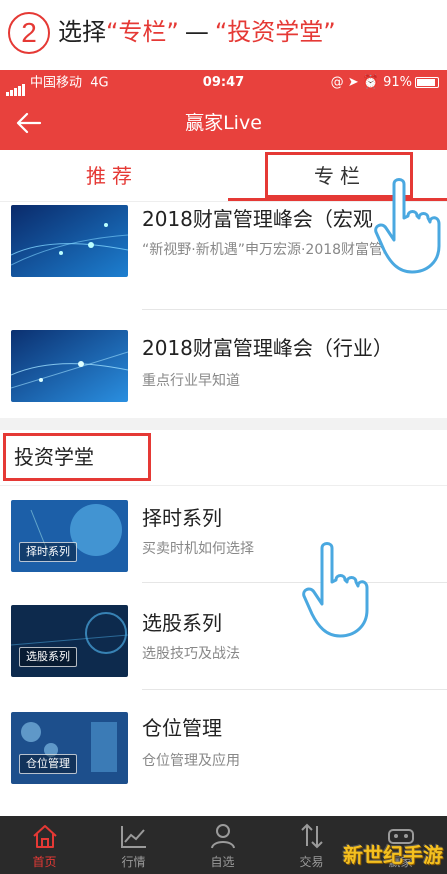 The height and width of the screenshot is (874, 447). What do you see at coordinates (69, 536) in the screenshot?
I see `school-thumbnail: 择时系列` at bounding box center [69, 536].